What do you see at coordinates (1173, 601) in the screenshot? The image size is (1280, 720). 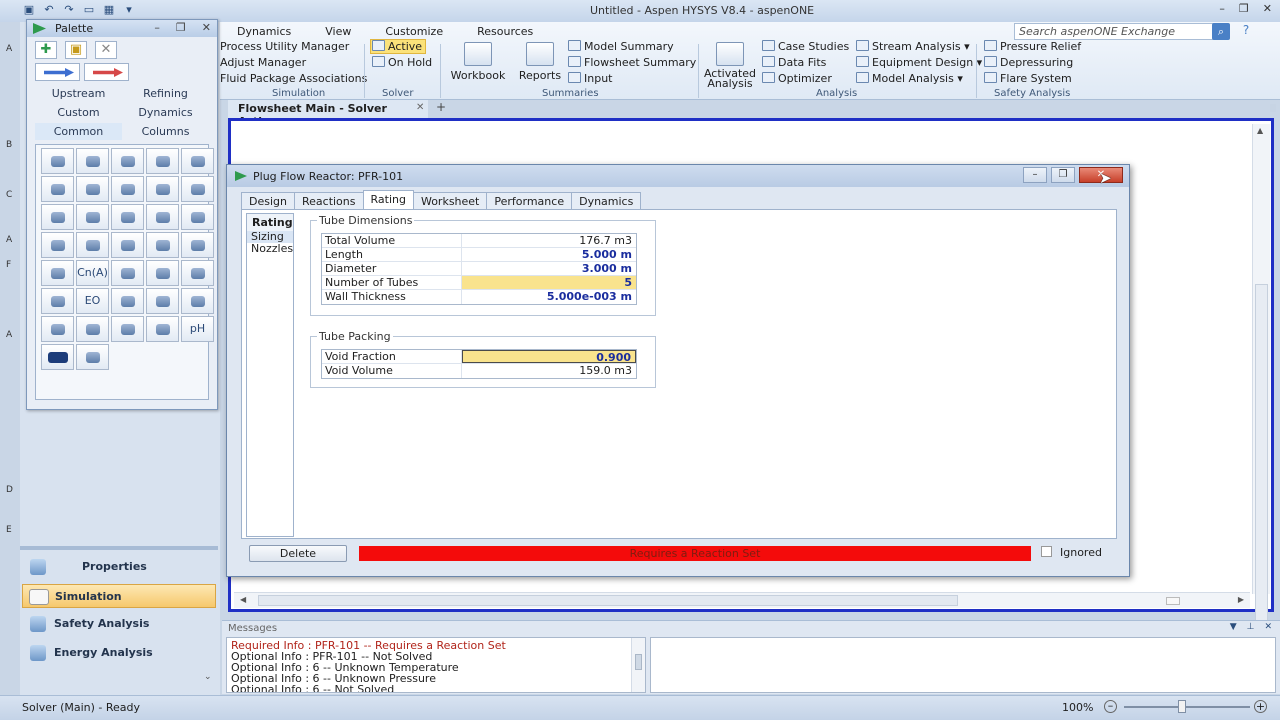 I see `scroll-grip` at bounding box center [1173, 601].